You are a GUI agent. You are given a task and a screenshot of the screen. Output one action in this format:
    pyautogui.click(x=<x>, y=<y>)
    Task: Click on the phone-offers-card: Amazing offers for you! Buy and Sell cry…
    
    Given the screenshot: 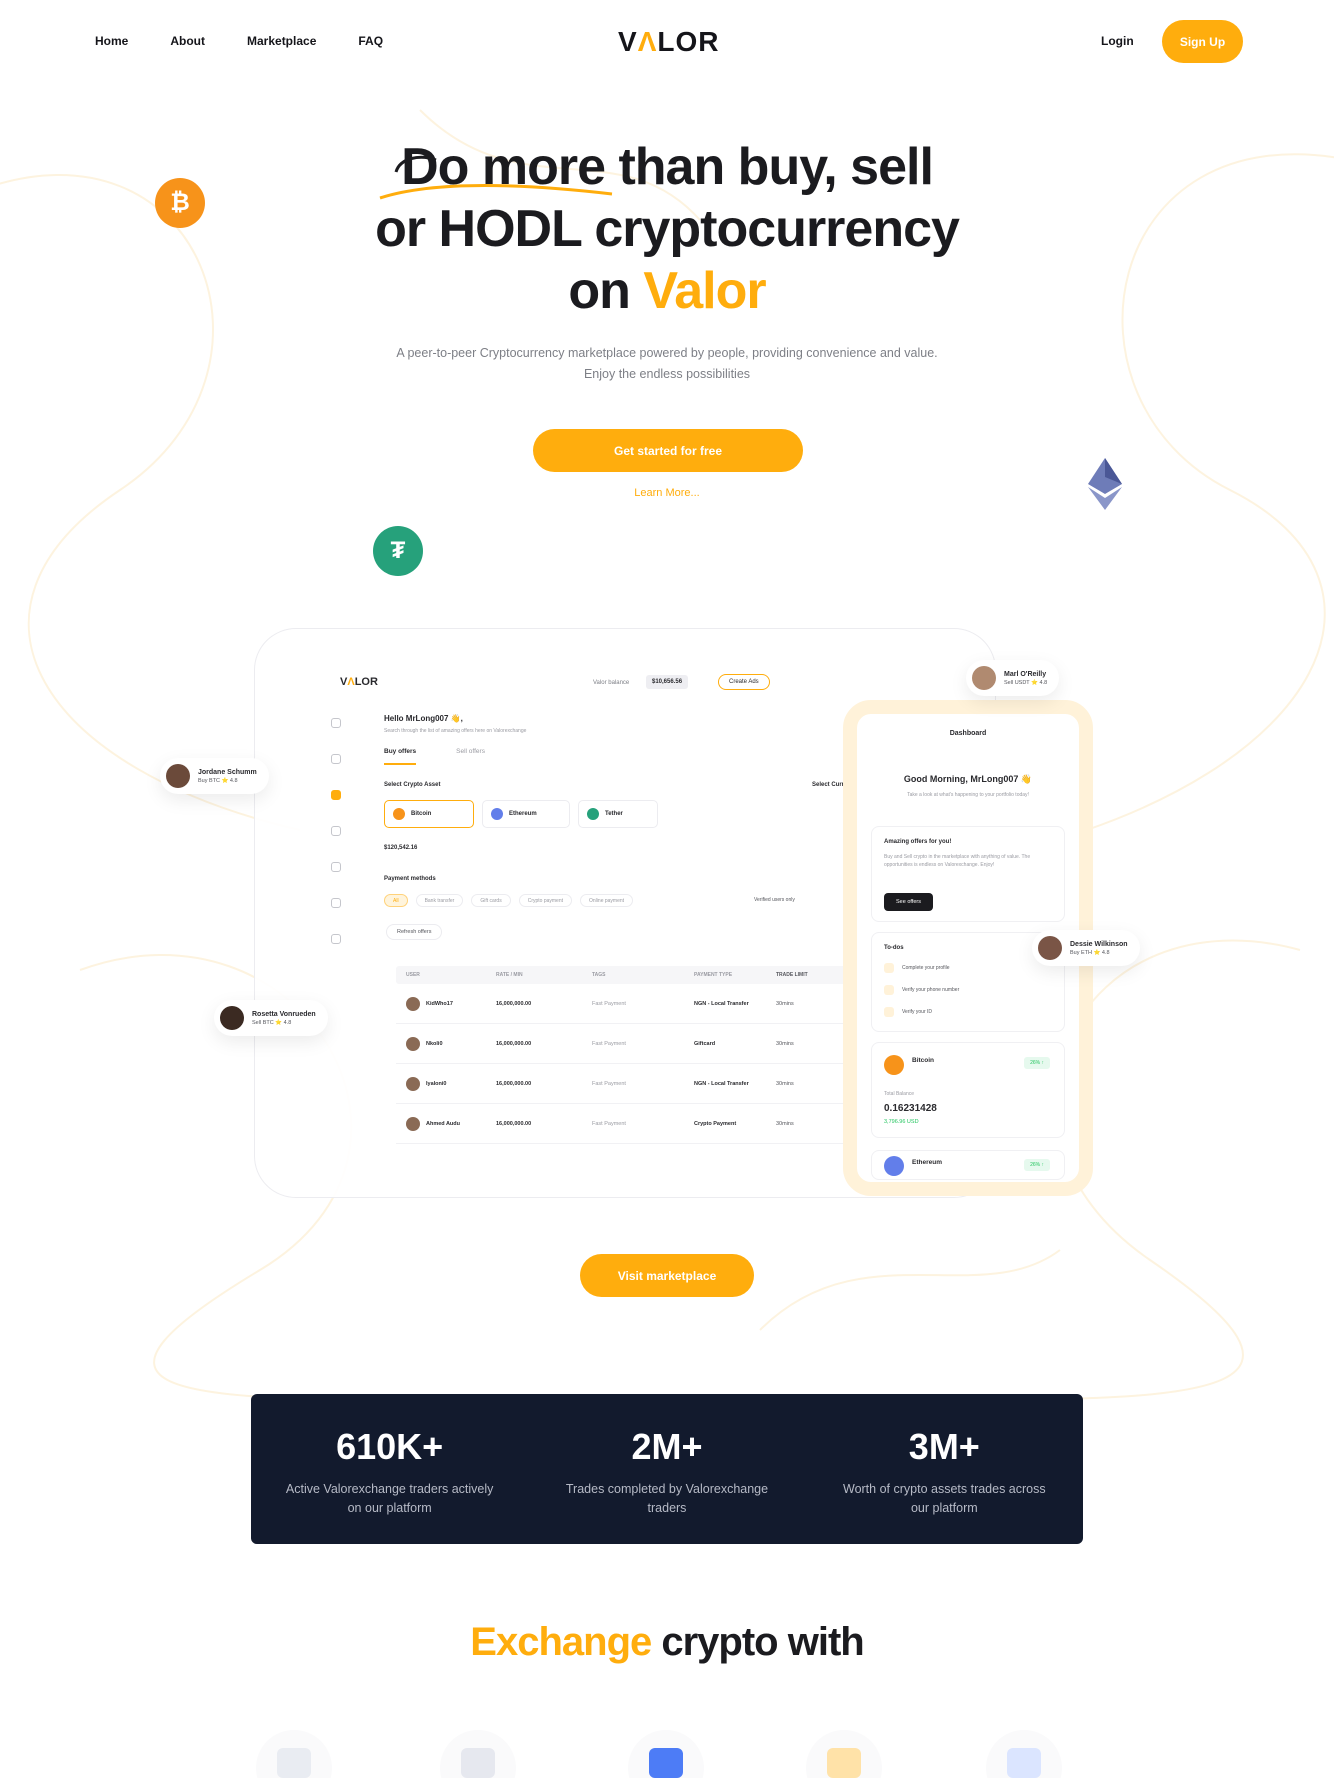 What is the action you would take?
    pyautogui.click(x=968, y=874)
    